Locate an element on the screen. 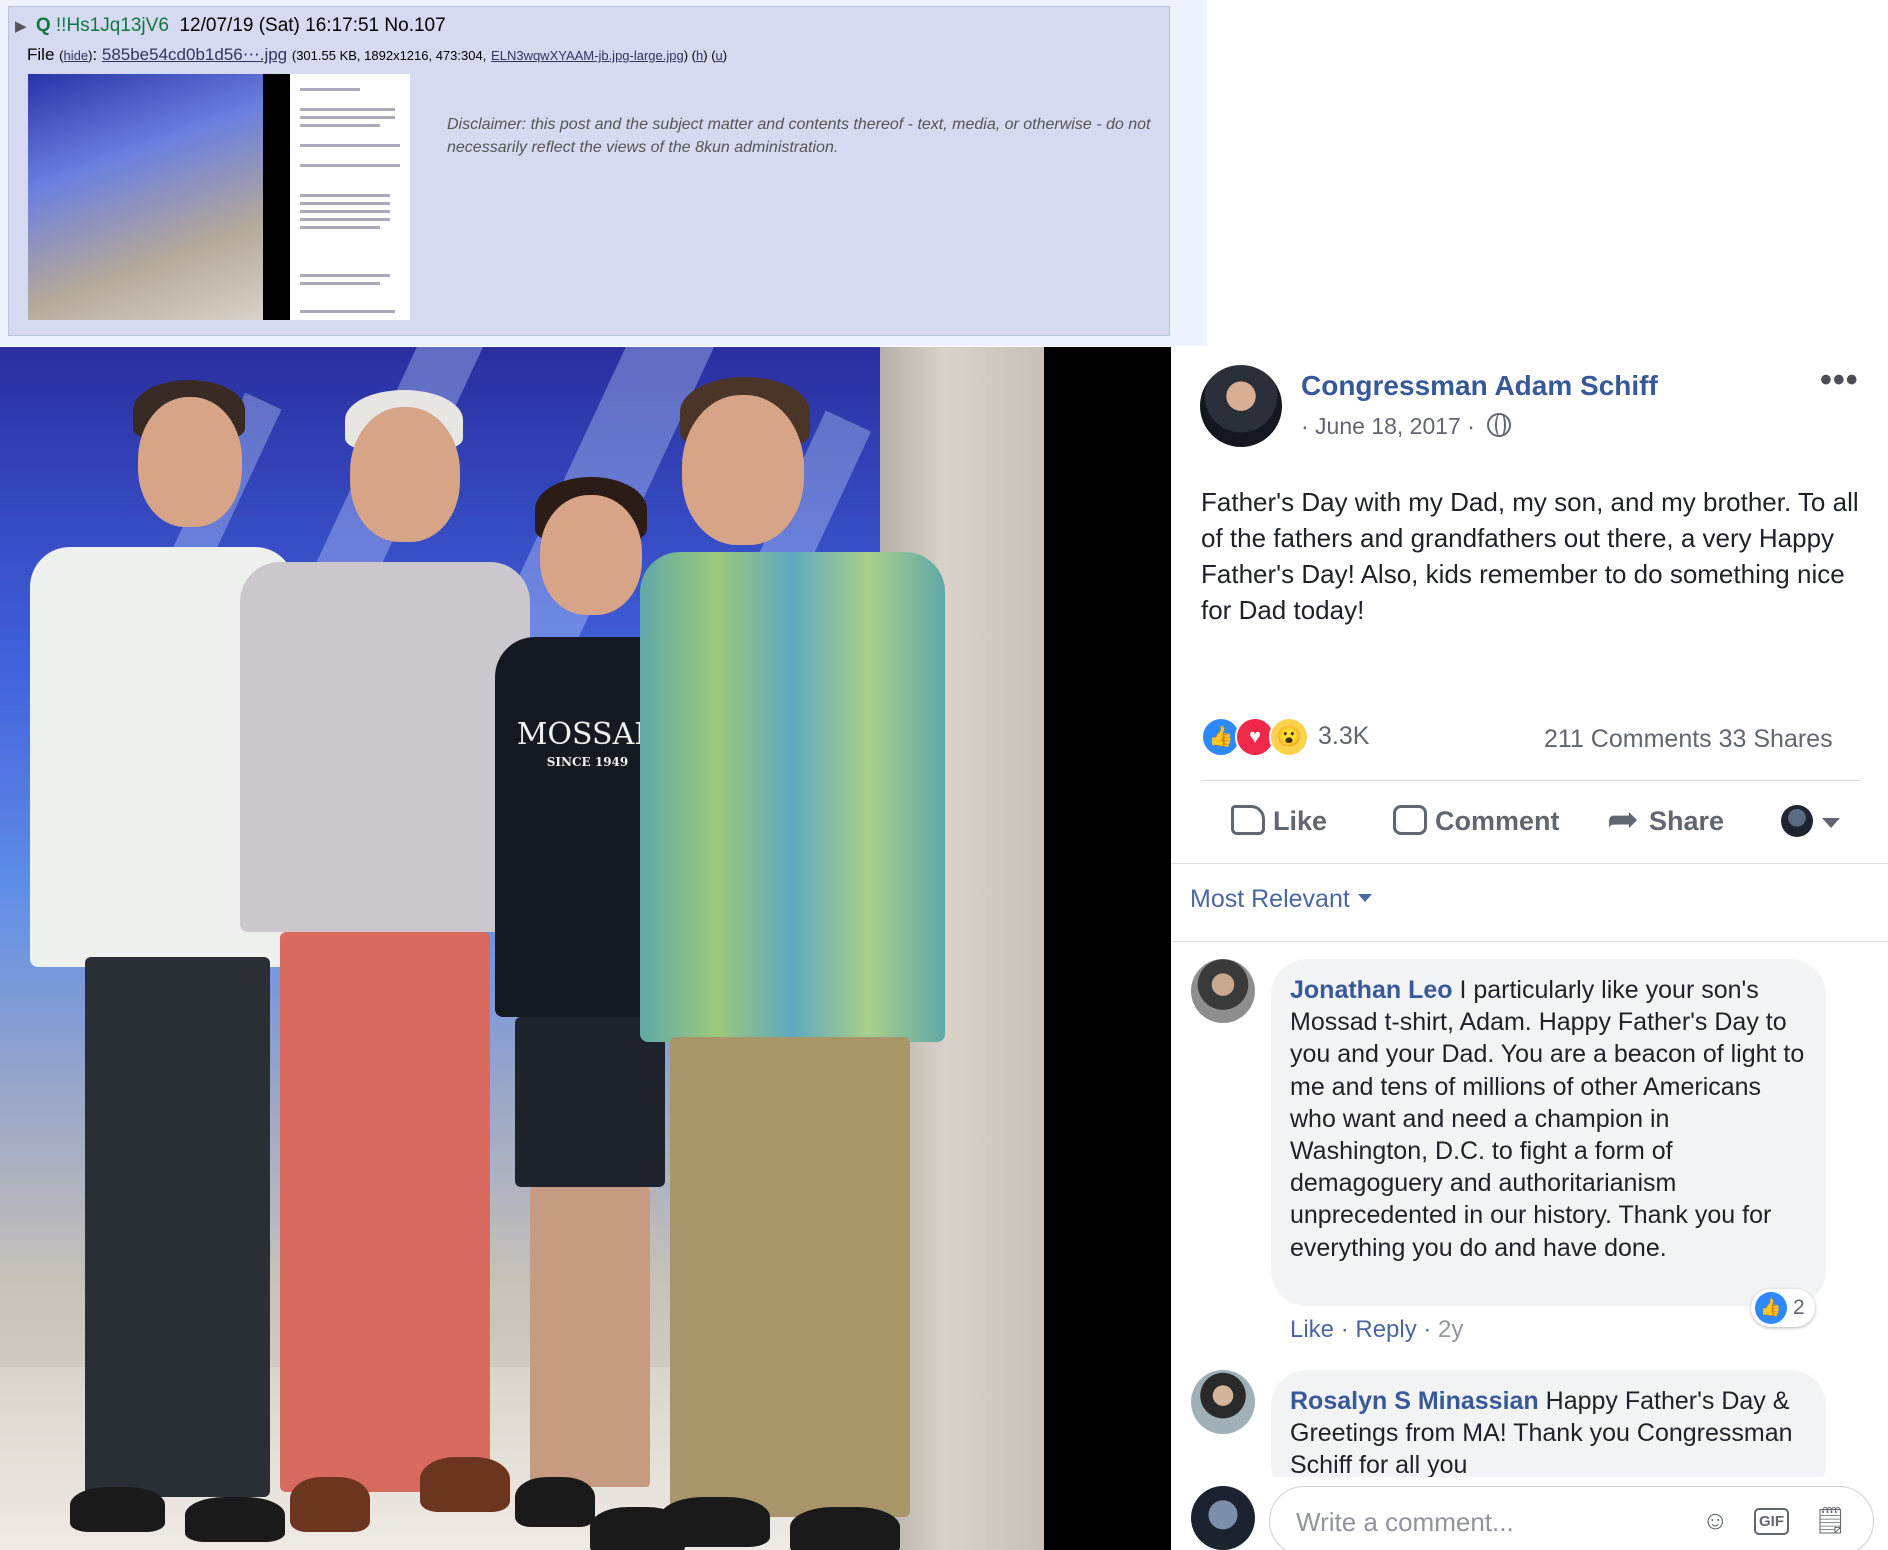 The image size is (1888, 1550). tripcode: !!Hs1Jq13jV6 is located at coordinates (112, 25).